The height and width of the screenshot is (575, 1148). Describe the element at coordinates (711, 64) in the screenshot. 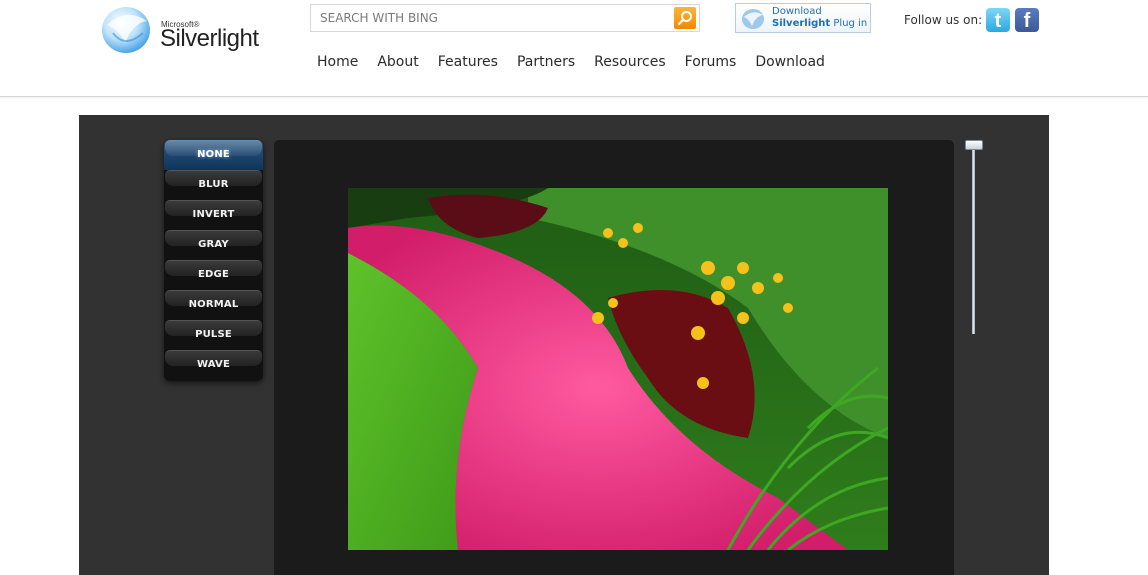

I see `nav-forums: Forums` at that location.